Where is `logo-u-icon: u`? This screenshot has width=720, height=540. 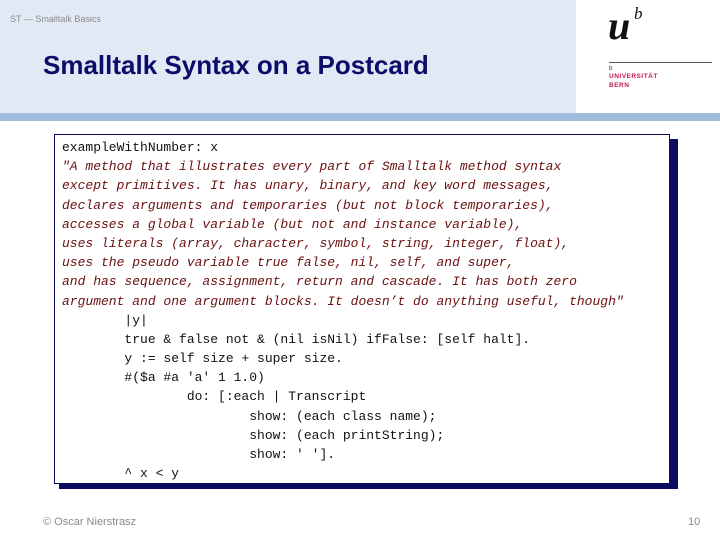
logo-u-icon: u is located at coordinates (619, 25).